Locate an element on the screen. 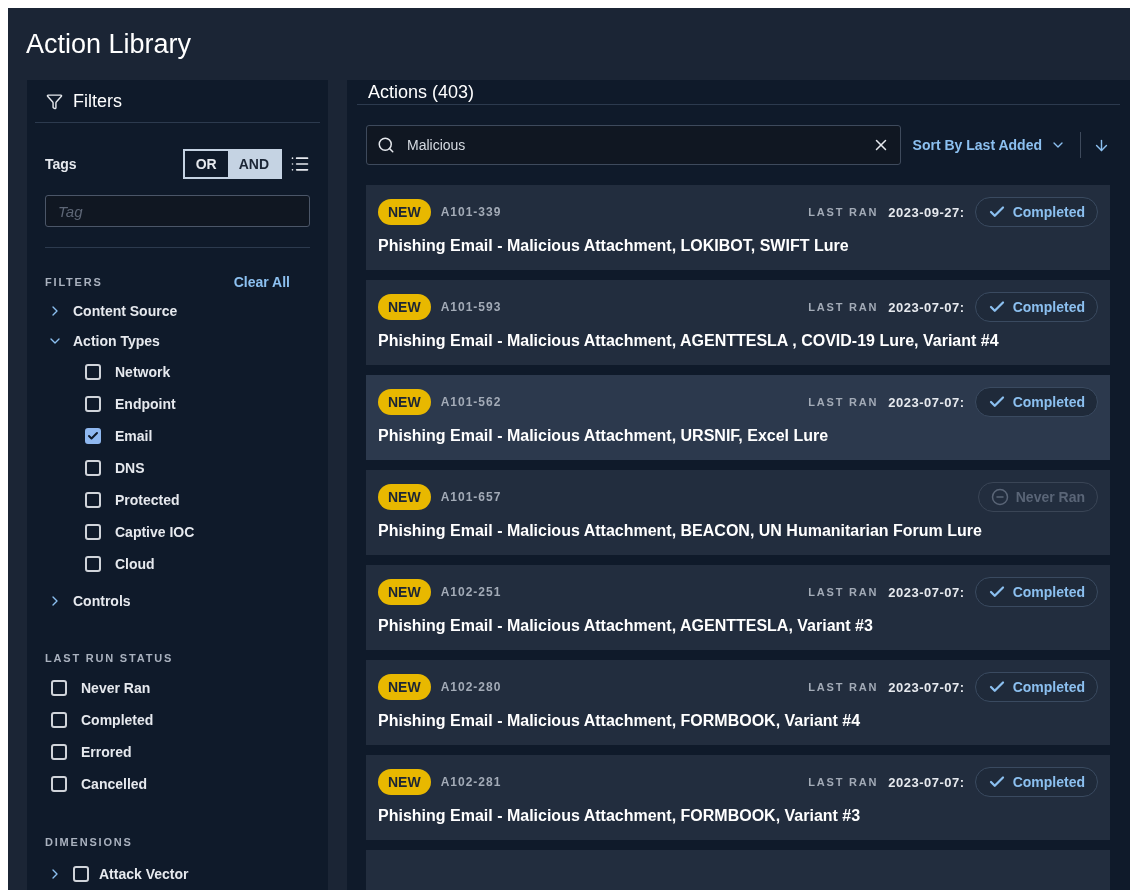  checkbox-label: Errored is located at coordinates (106, 752).